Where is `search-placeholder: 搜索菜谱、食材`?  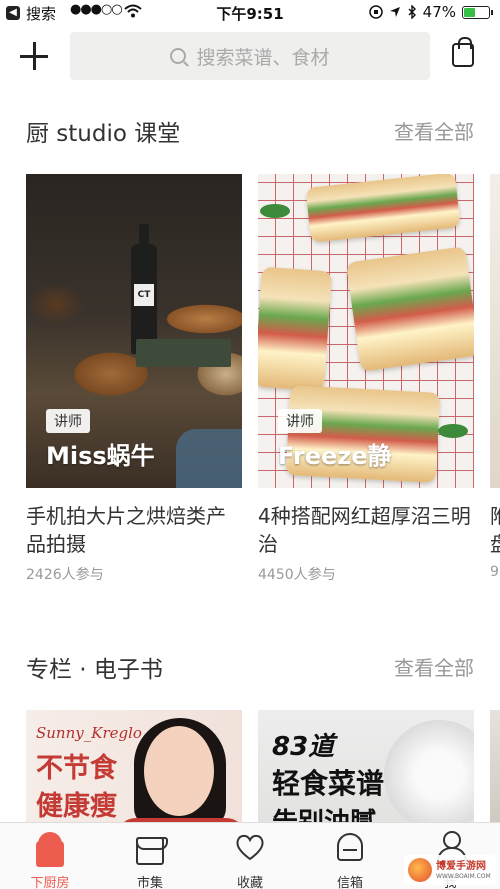 search-placeholder: 搜索菜谱、食材 is located at coordinates (263, 57).